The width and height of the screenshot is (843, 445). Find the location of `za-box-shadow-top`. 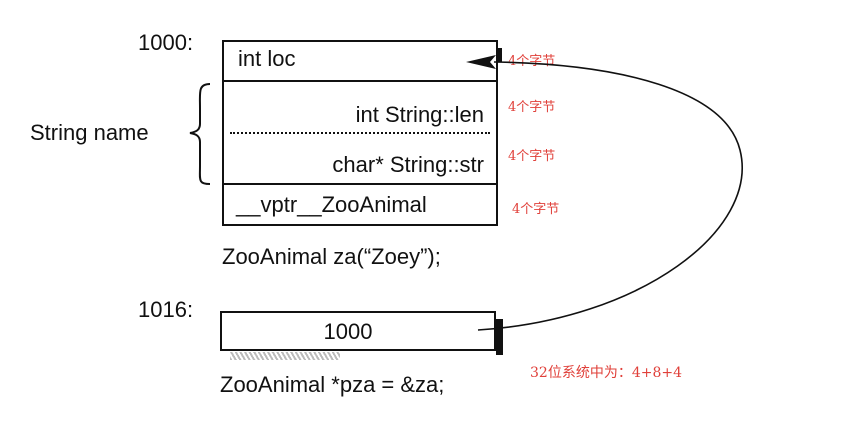

za-box-shadow-top is located at coordinates (500, 55).